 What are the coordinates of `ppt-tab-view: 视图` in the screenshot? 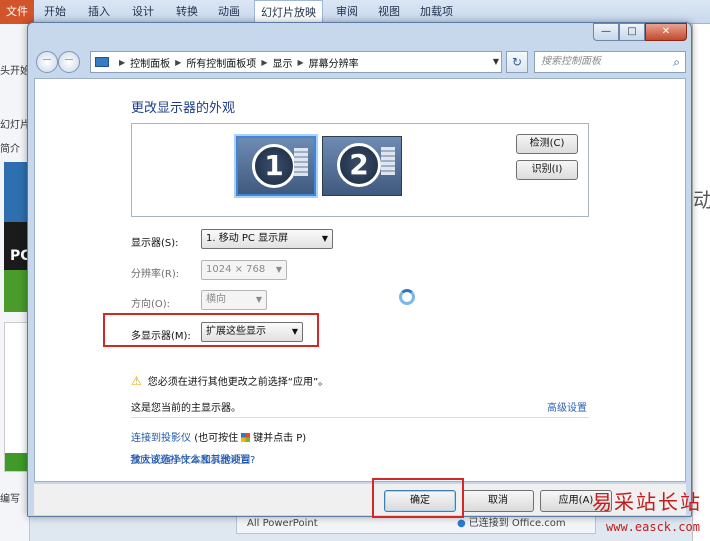 It's located at (389, 12).